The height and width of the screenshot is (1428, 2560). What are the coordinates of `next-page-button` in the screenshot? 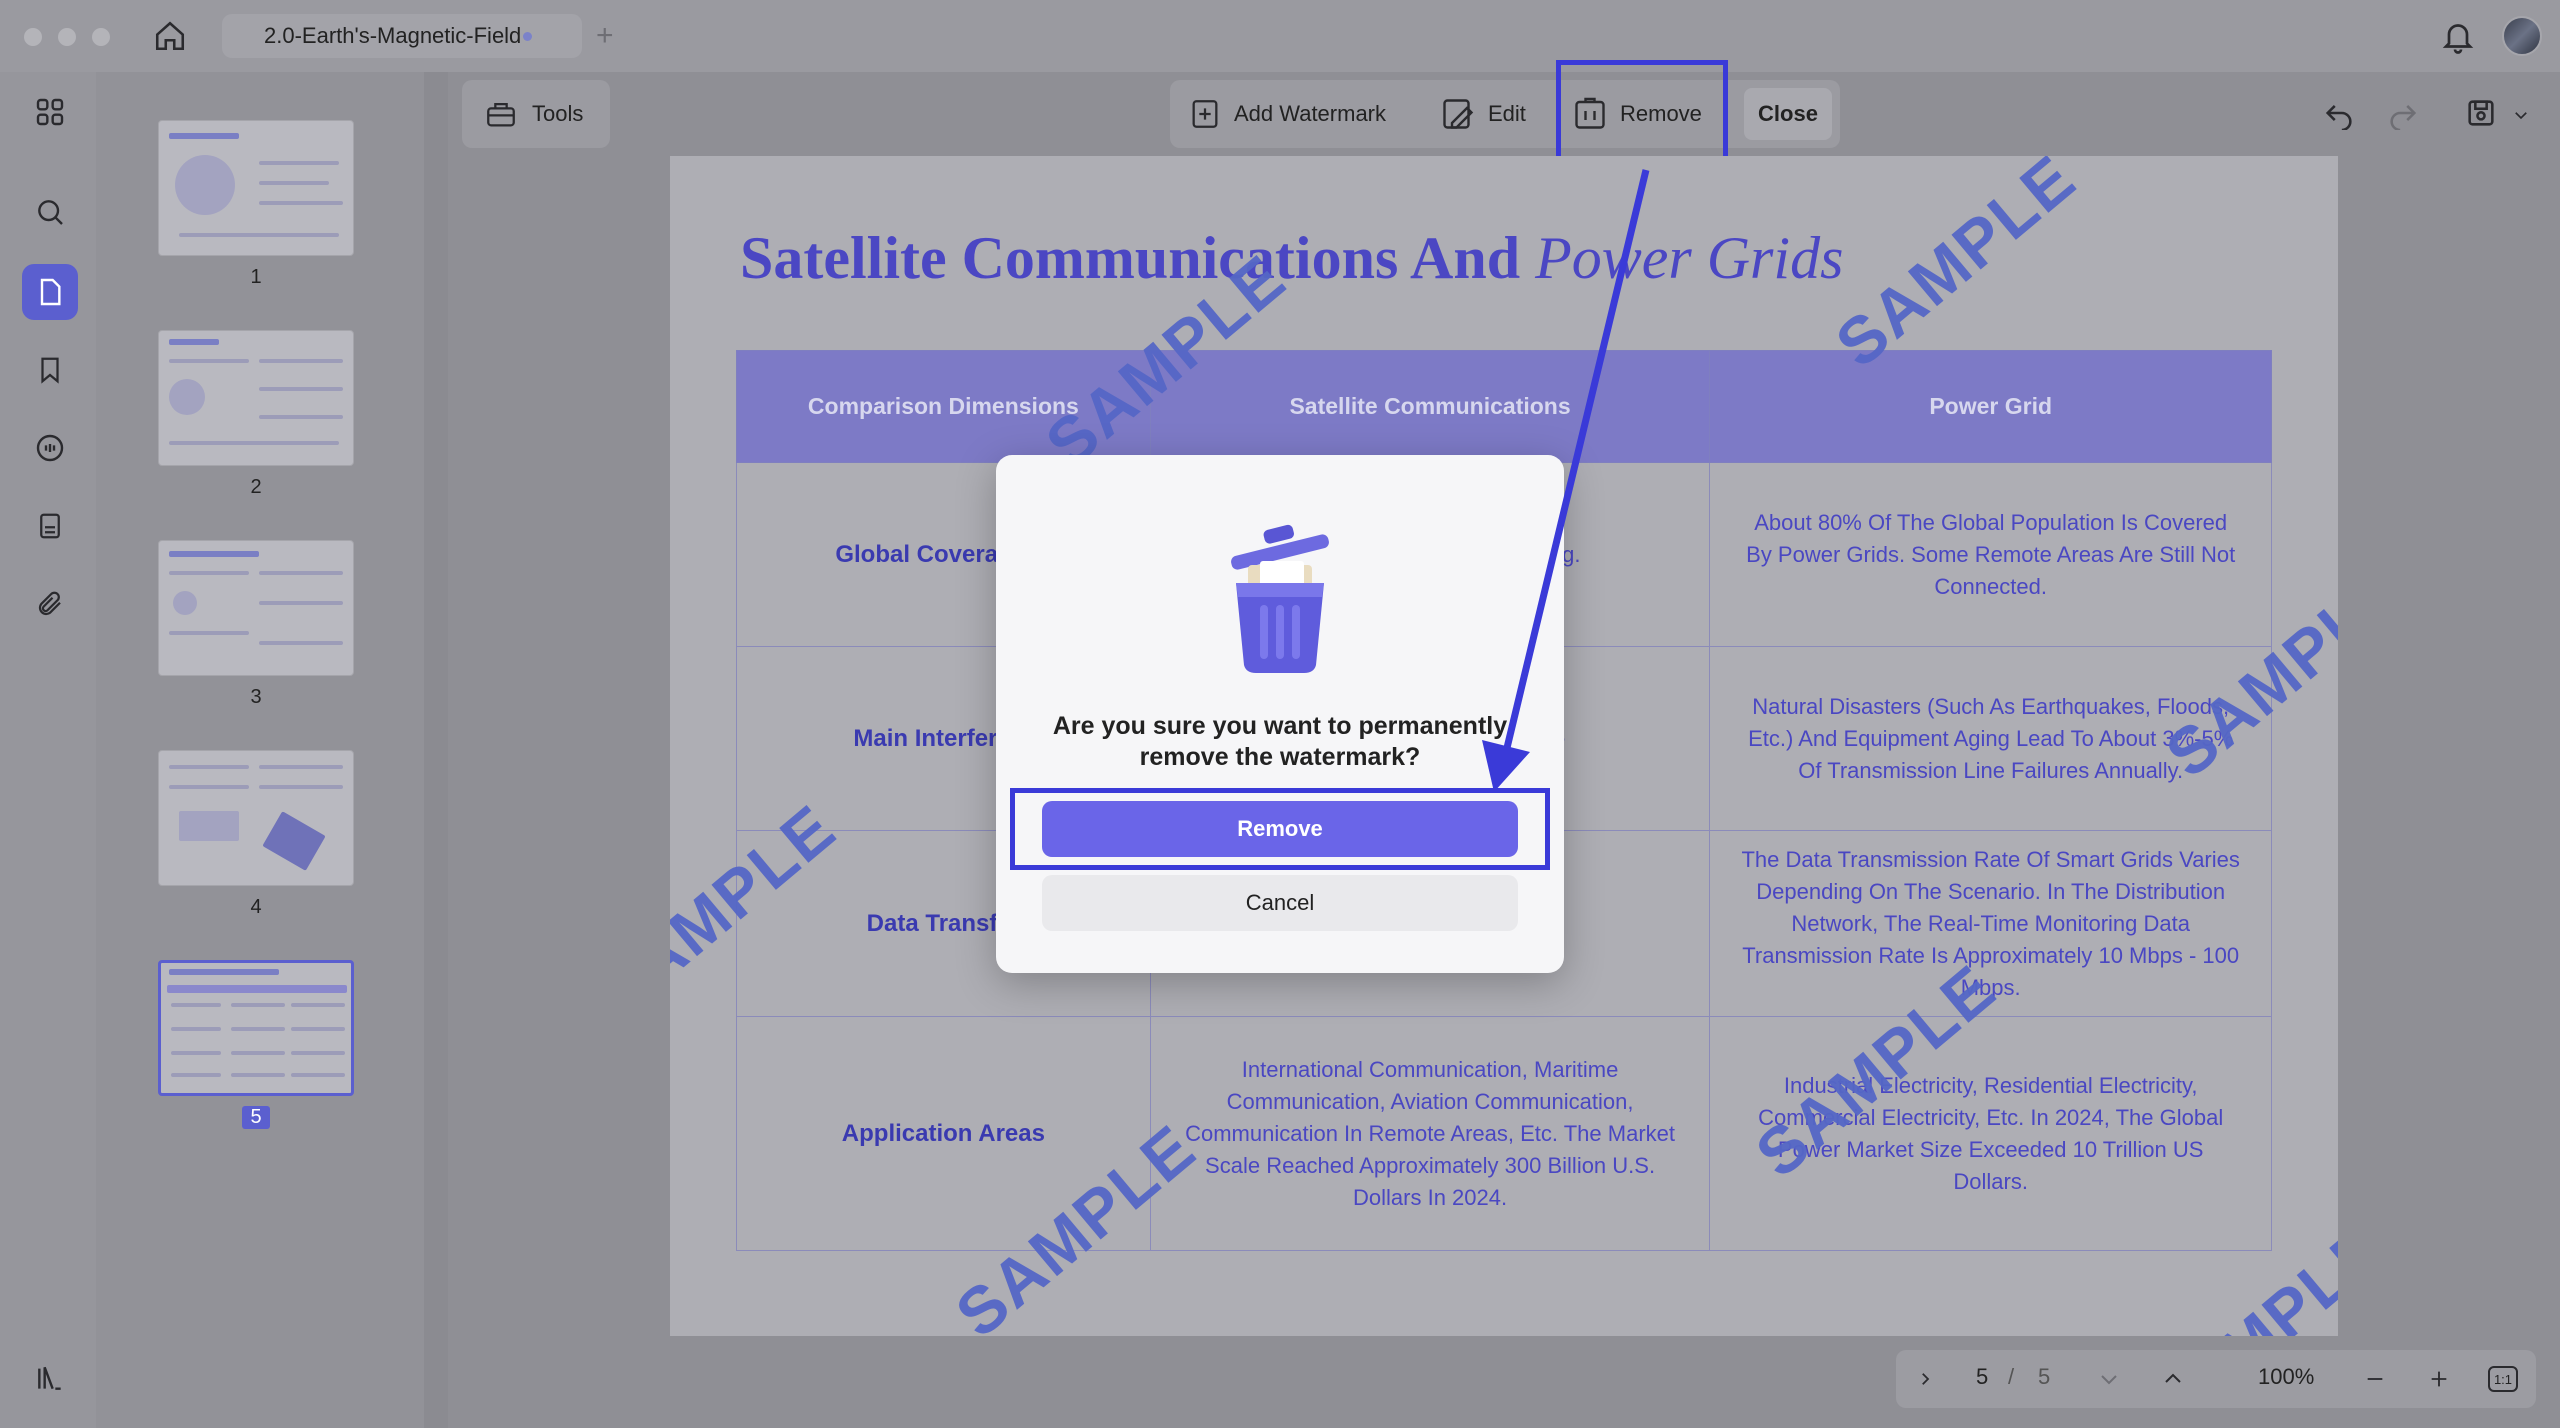 It's located at (2109, 1379).